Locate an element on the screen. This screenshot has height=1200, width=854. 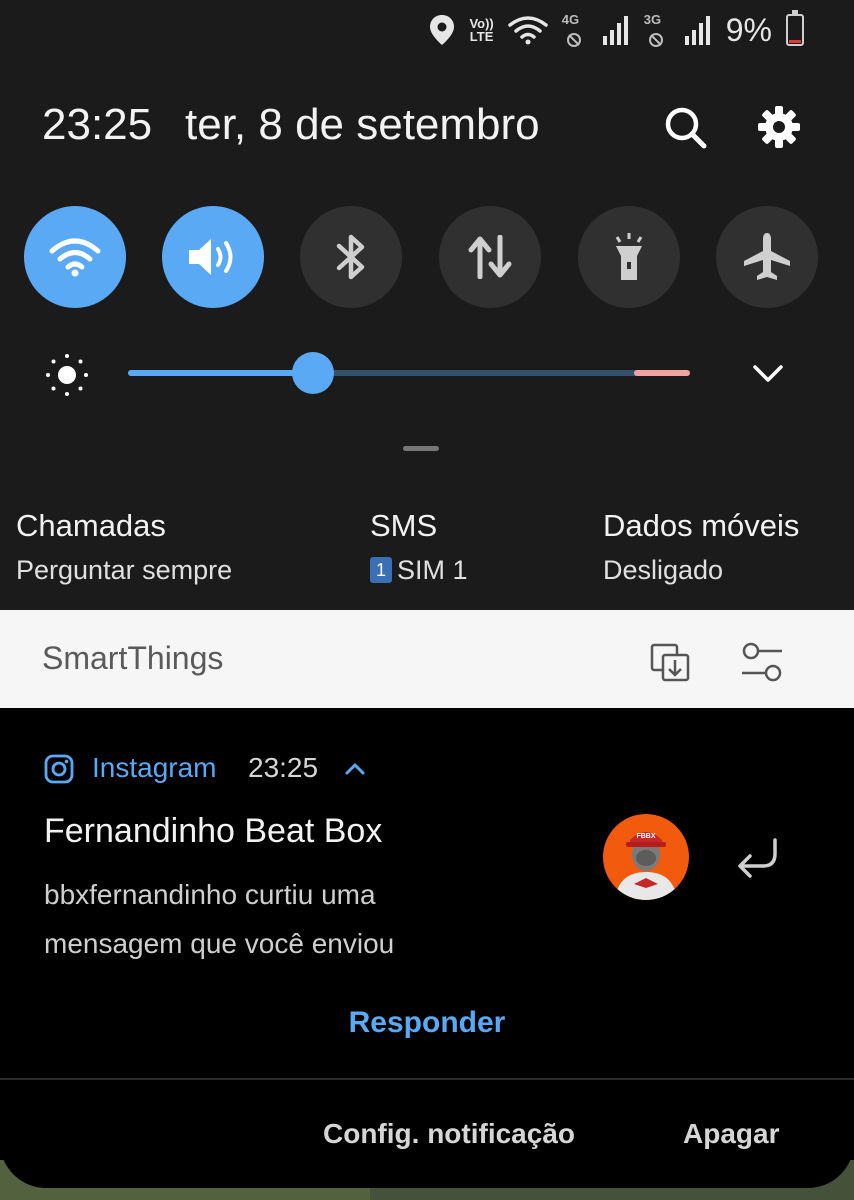
mobile-data-sim-setting: Dados móveis Desligado is located at coordinates (701, 549).